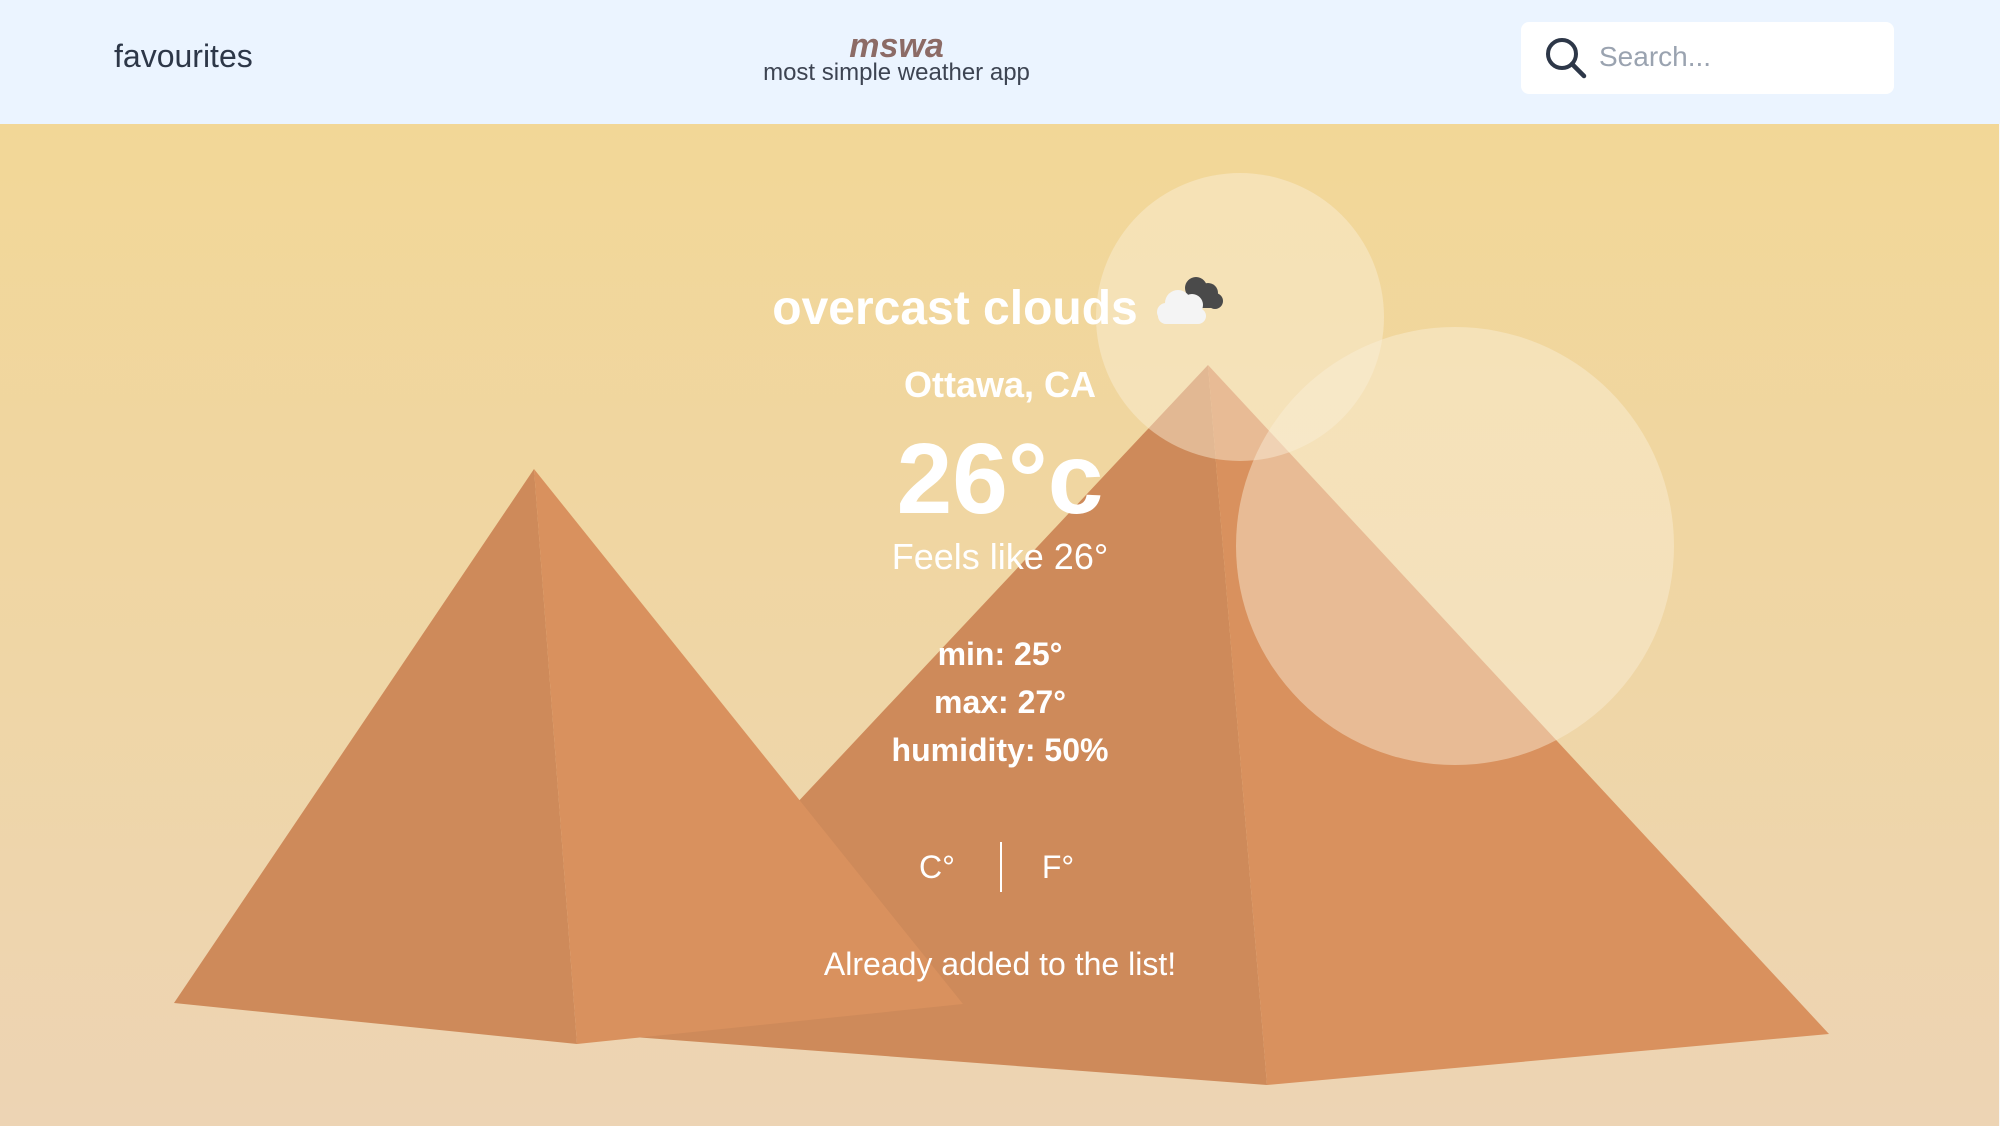 The width and height of the screenshot is (2000, 1126). I want to click on current-temperature: 26°c, so click(1000, 479).